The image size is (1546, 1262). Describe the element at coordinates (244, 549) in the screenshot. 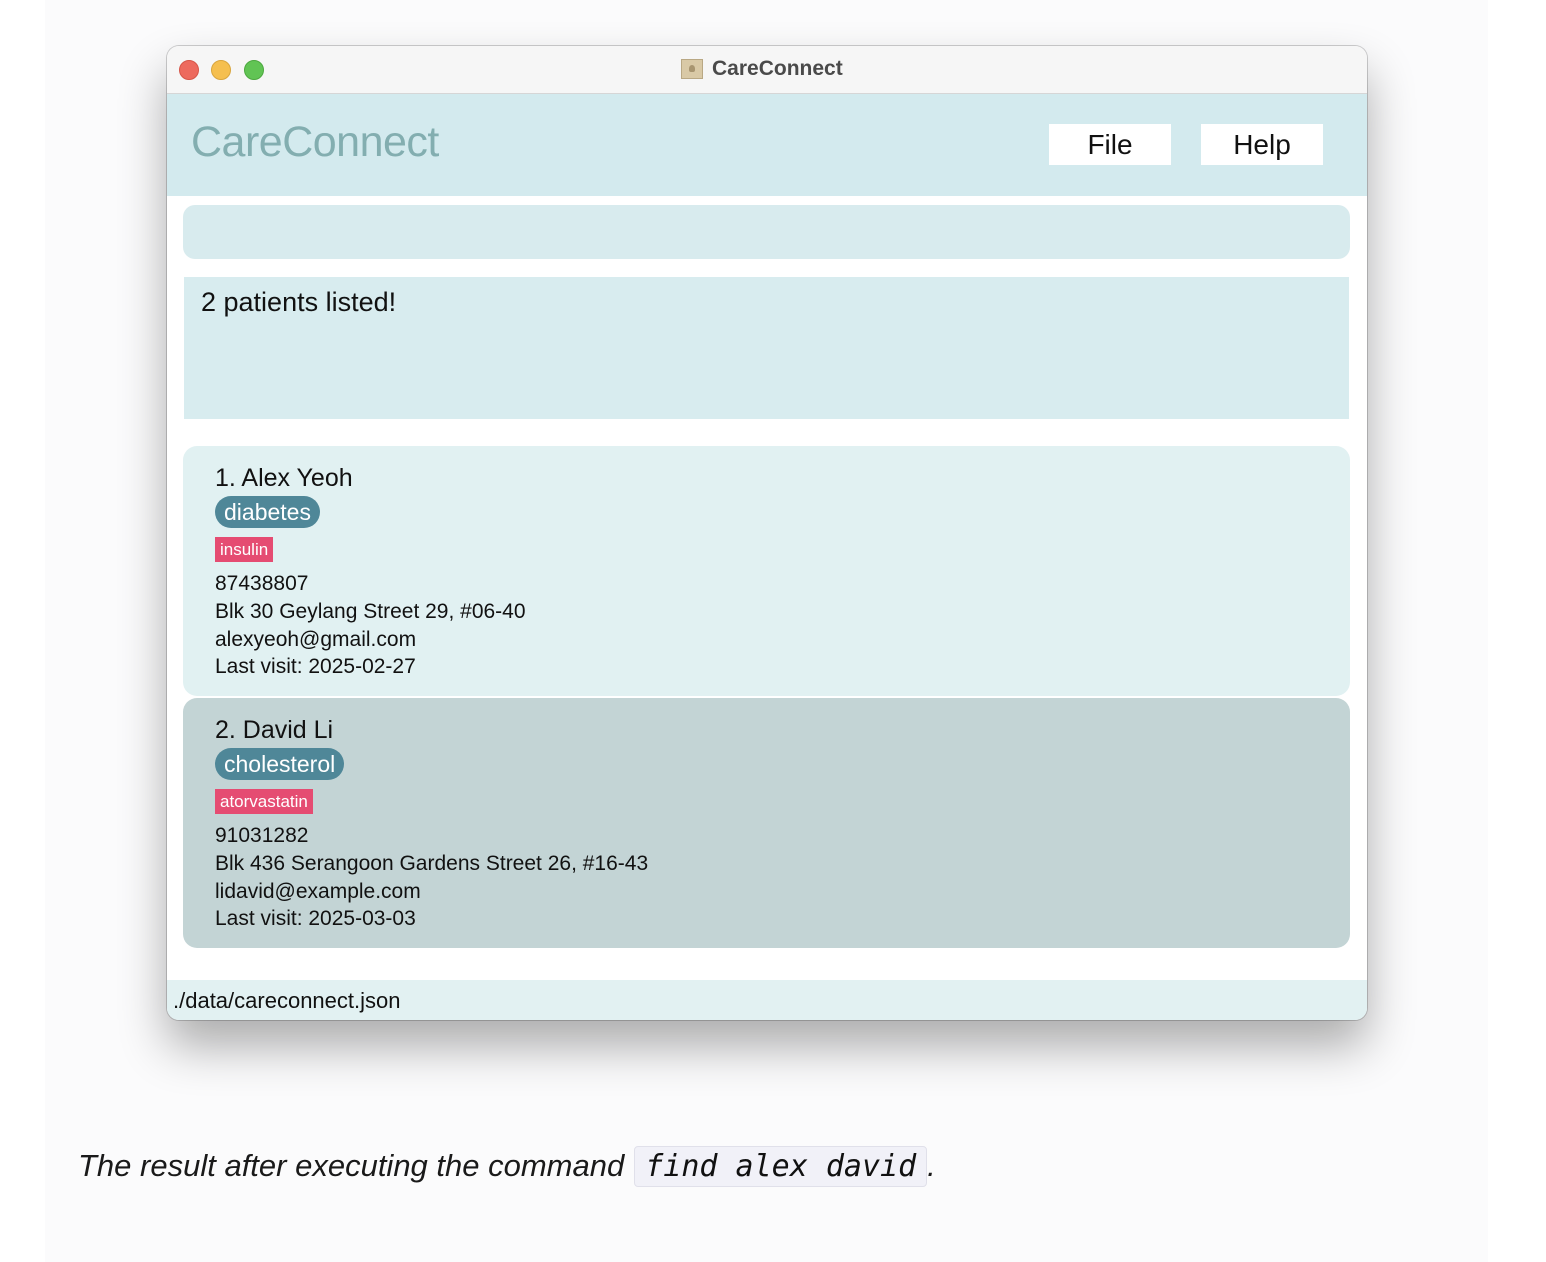

I see `medication-tag: insulin` at that location.